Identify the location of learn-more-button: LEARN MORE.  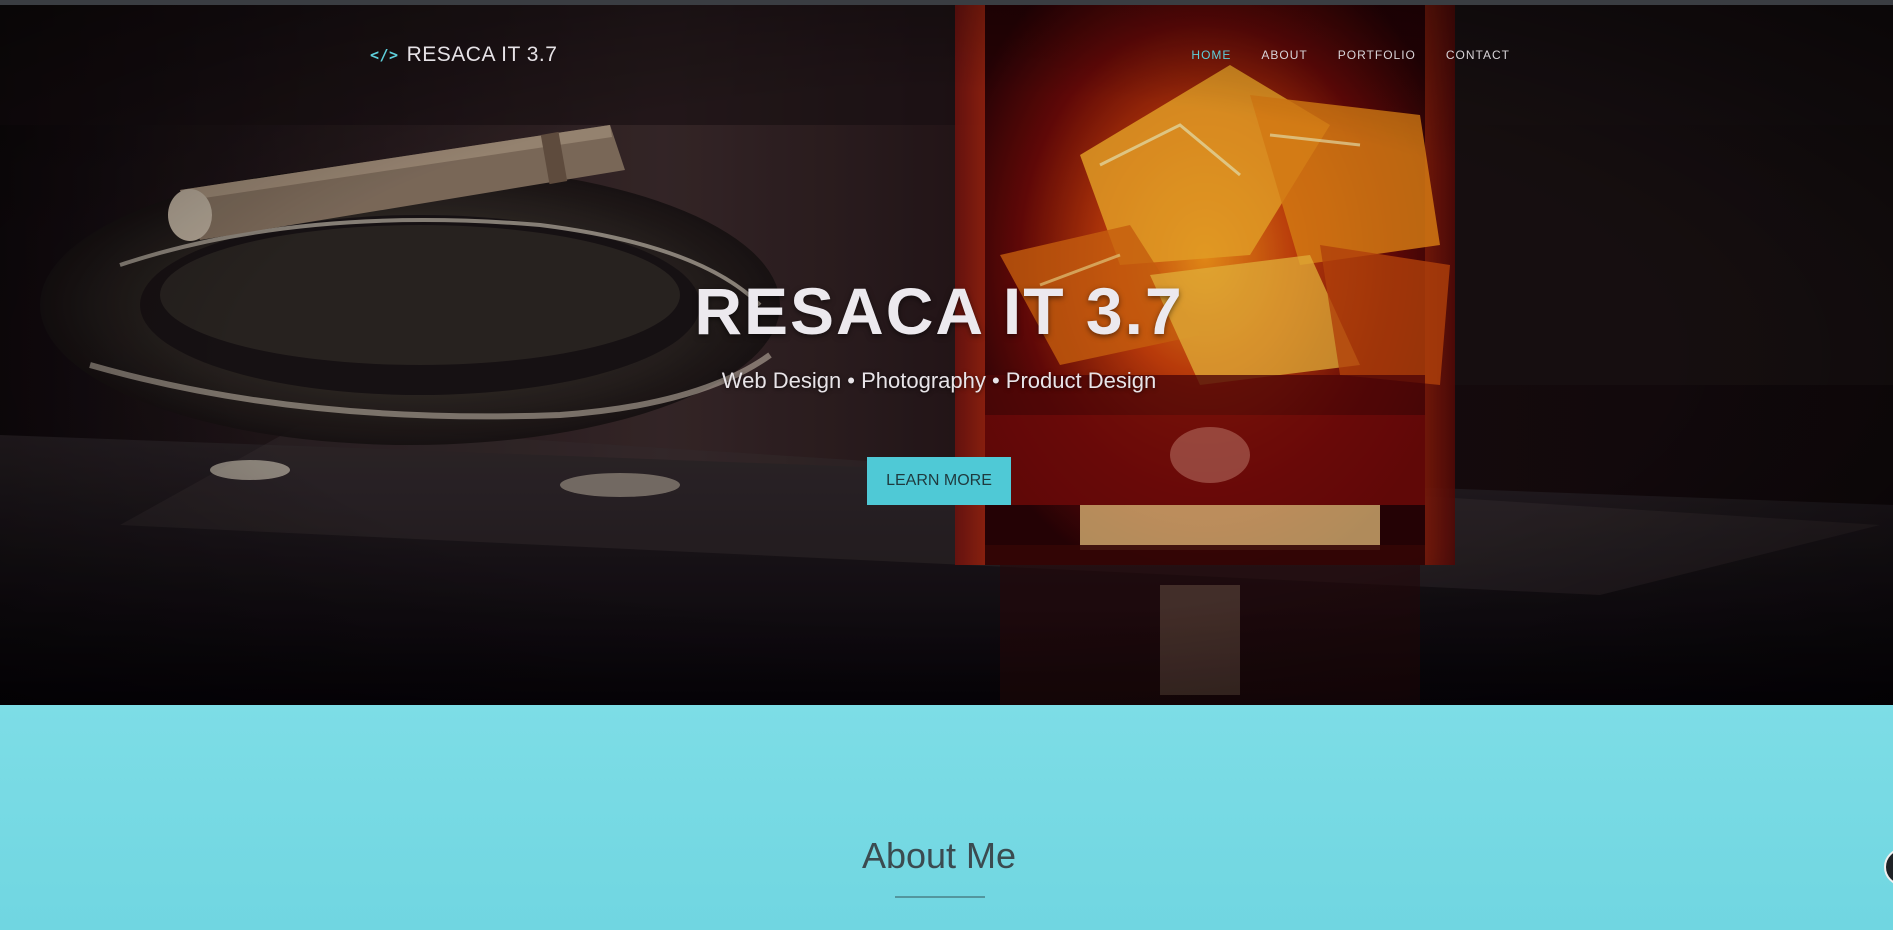
(939, 481).